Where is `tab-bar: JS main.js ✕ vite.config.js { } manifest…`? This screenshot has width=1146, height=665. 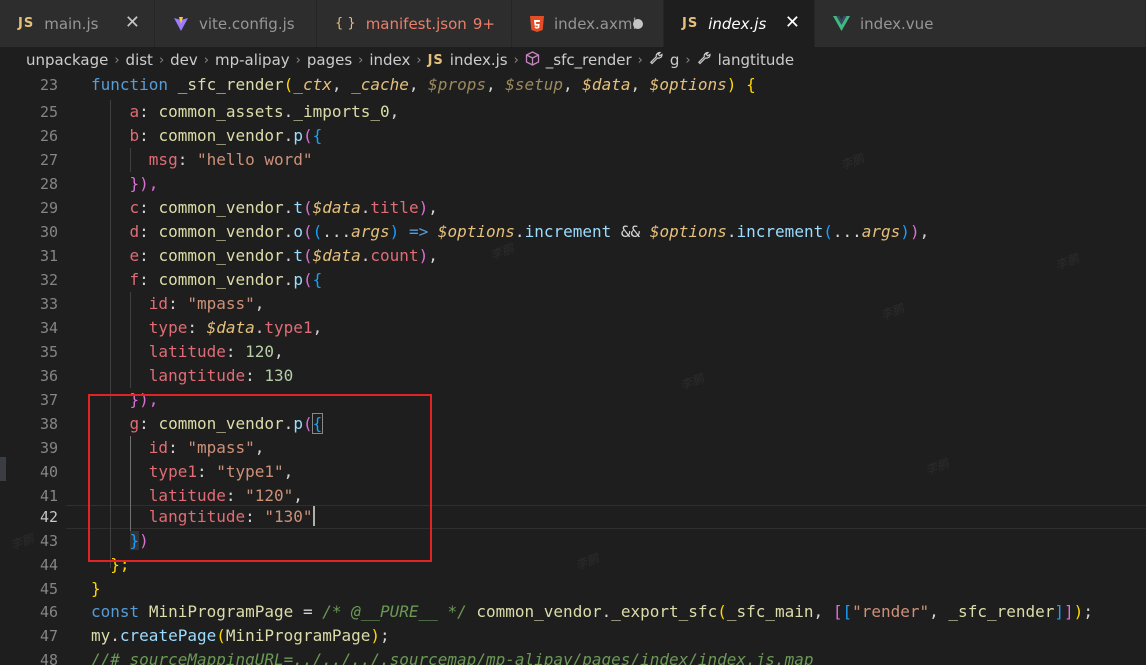
tab-bar: JS main.js ✕ vite.config.js { } manifest… is located at coordinates (573, 23).